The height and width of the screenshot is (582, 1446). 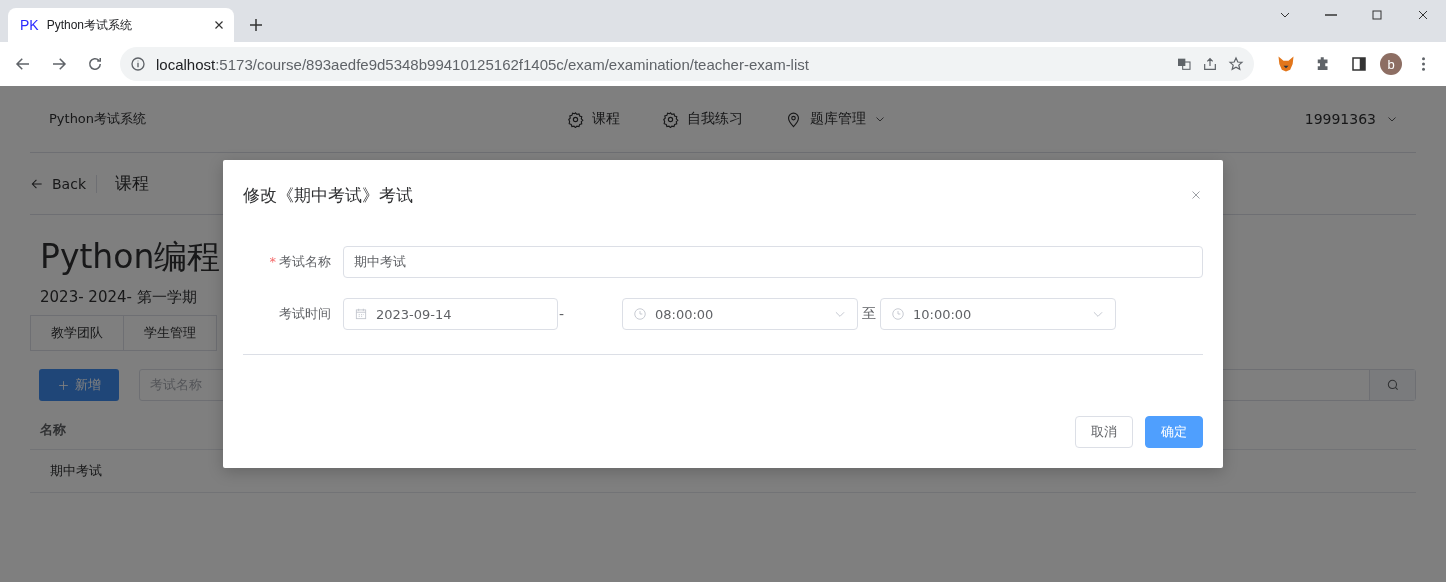 What do you see at coordinates (1351, 119) in the screenshot?
I see `user-menu: 19991363` at bounding box center [1351, 119].